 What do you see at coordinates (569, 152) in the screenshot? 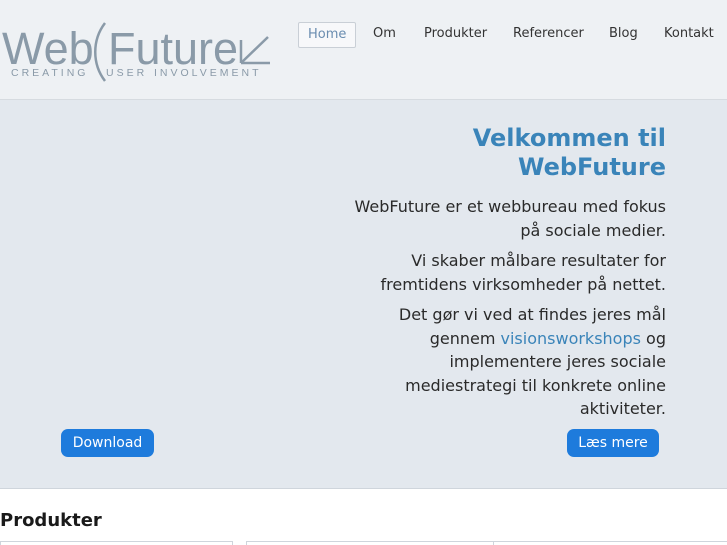
I see `hero-title: Velkommen til WebFuture` at bounding box center [569, 152].